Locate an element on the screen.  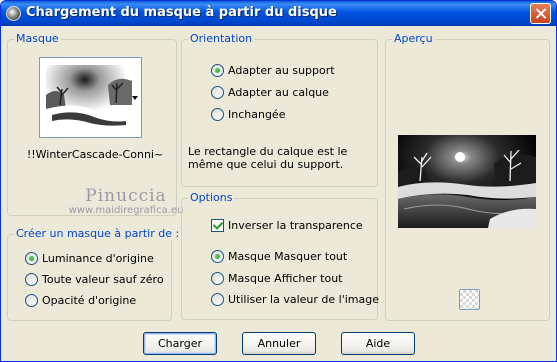
radio-label: Inchangée is located at coordinates (257, 114).